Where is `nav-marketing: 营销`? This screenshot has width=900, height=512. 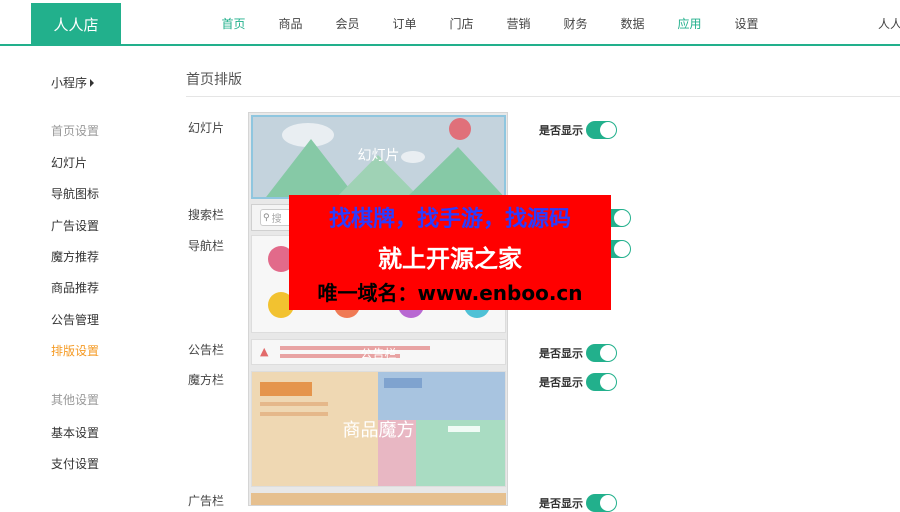 nav-marketing: 营销 is located at coordinates (518, 23).